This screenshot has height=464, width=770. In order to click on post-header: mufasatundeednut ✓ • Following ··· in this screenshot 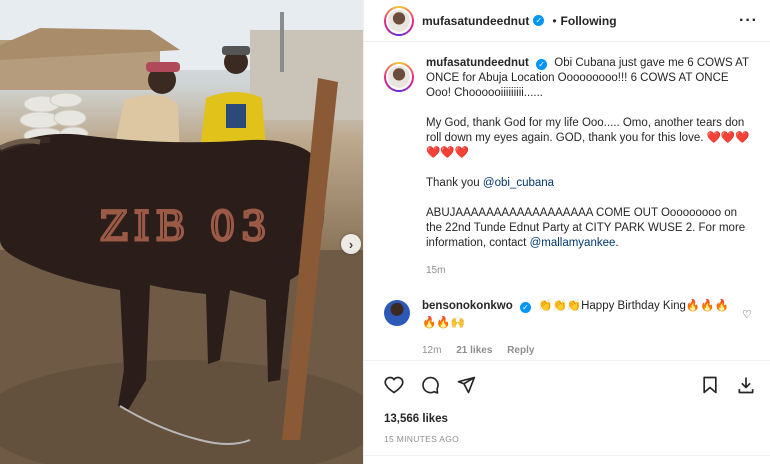, I will do `click(567, 21)`.